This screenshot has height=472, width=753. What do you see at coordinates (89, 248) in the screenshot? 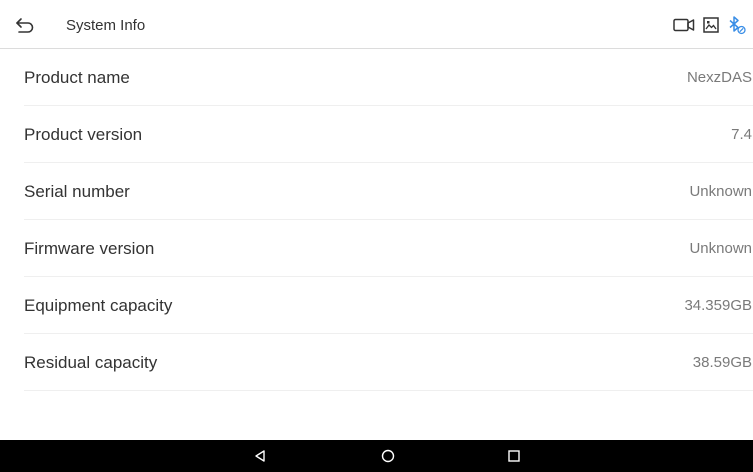
I see `row-label: Firmware version` at bounding box center [89, 248].